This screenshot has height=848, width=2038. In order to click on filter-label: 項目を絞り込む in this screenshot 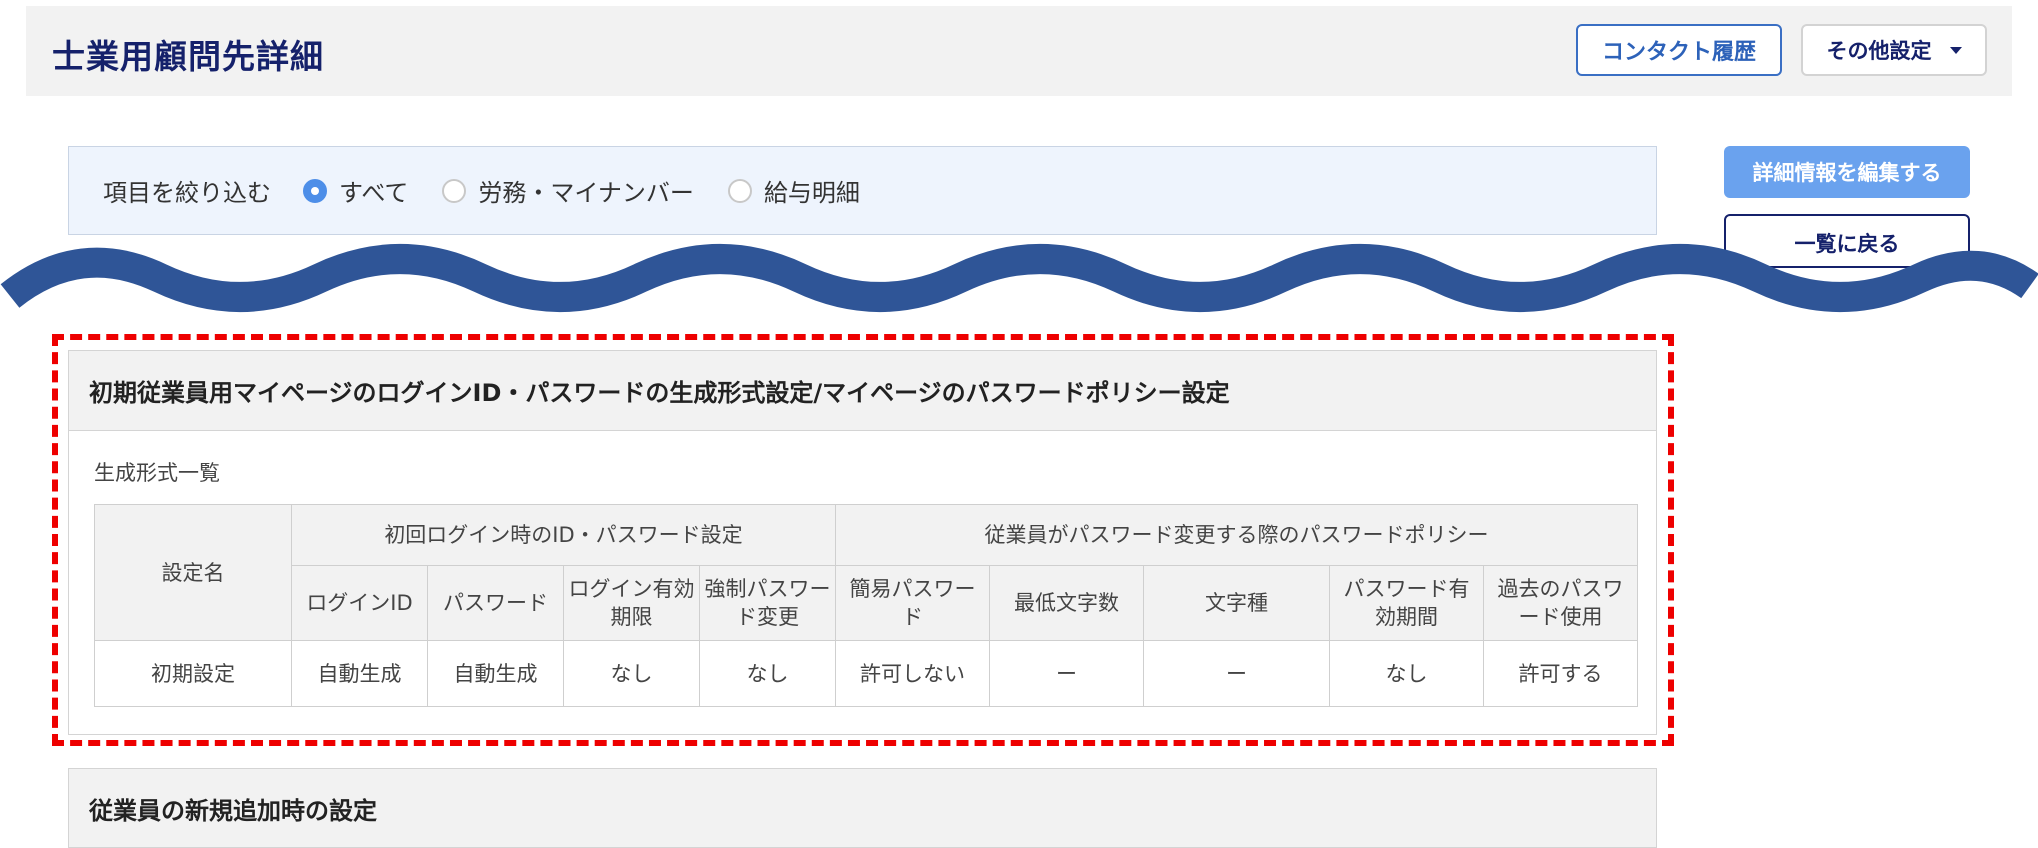, I will do `click(187, 193)`.